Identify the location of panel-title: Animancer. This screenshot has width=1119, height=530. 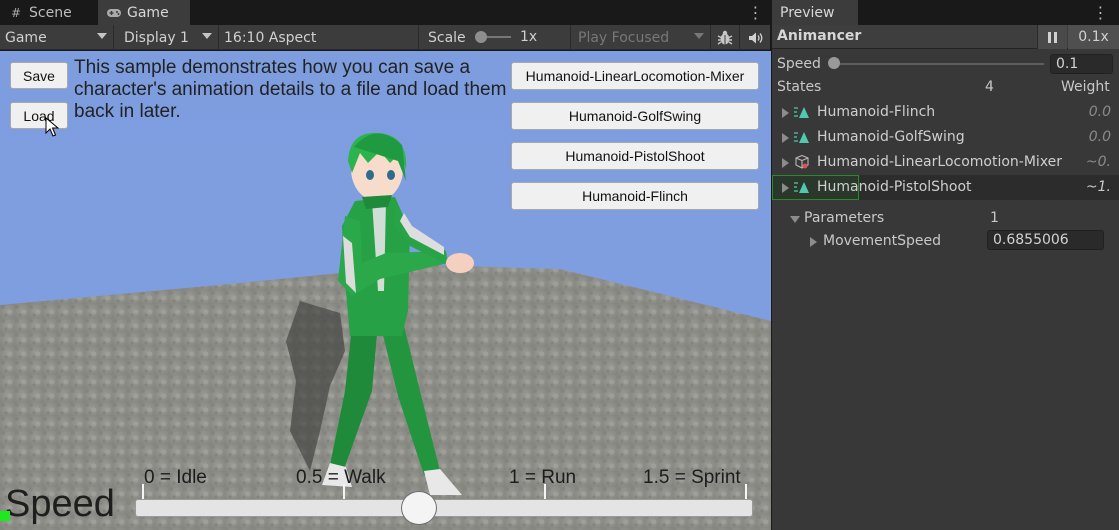
(819, 36).